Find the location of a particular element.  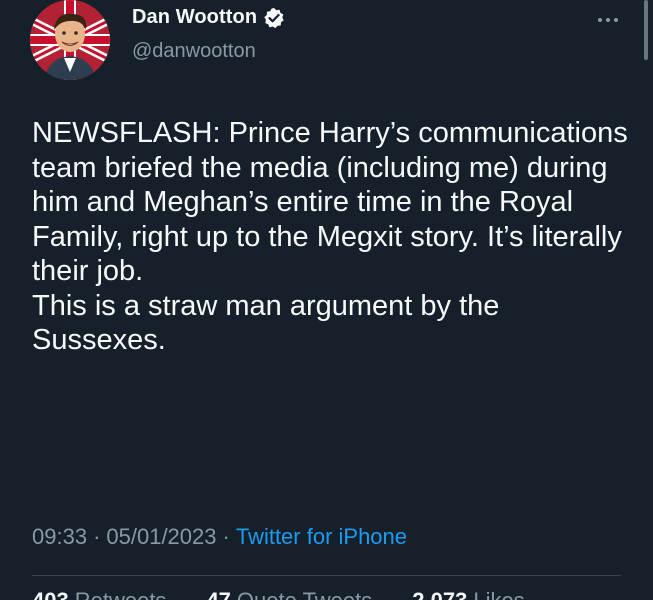

author-name-row: Dan Wootton is located at coordinates (208, 17).